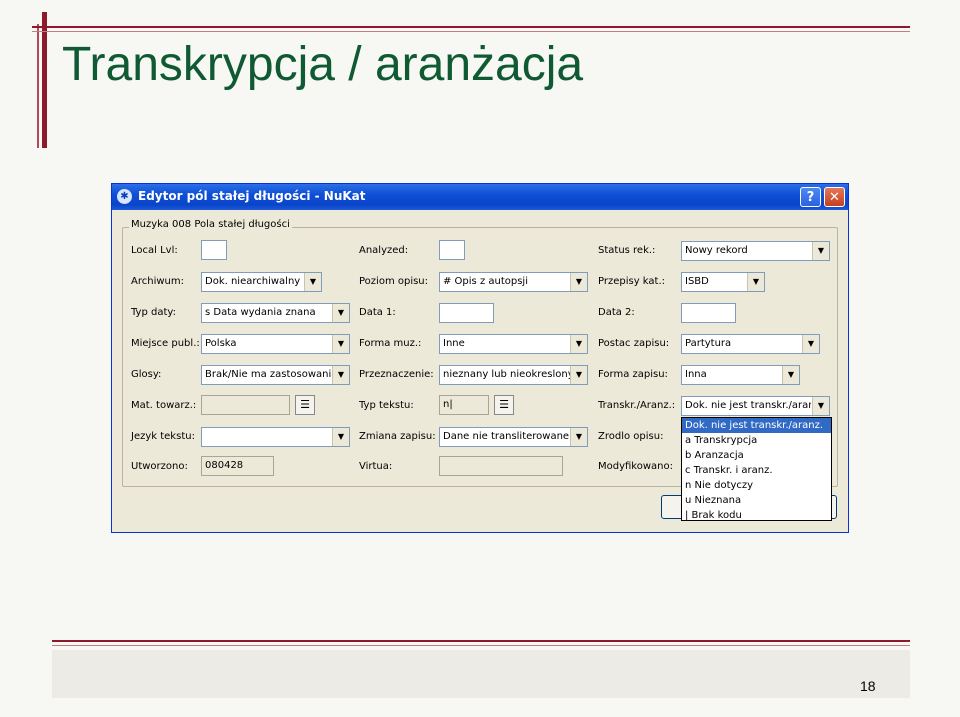 This screenshot has width=960, height=717. Describe the element at coordinates (157, 281) in the screenshot. I see `archiwum-label: Archiwum:` at that location.